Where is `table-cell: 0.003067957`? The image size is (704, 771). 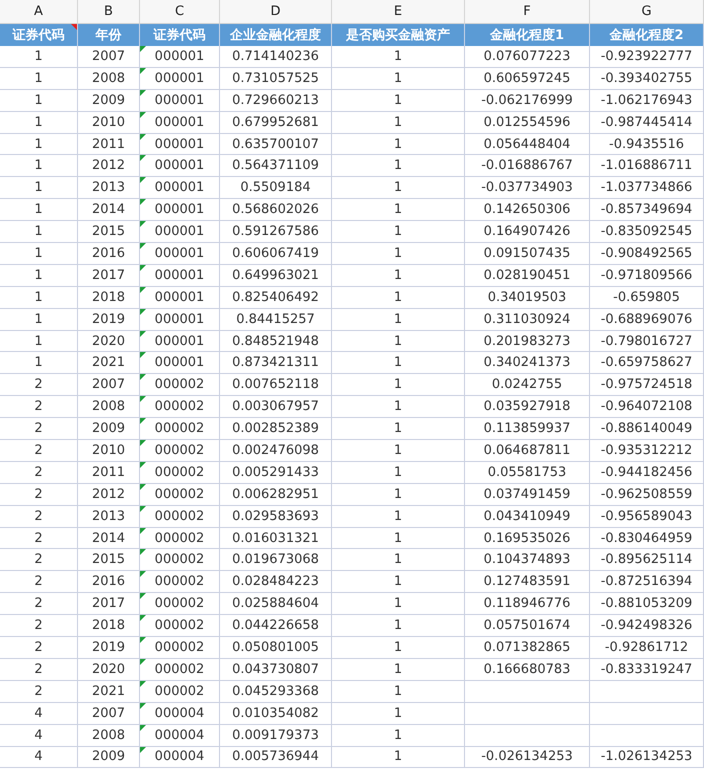 table-cell: 0.003067957 is located at coordinates (276, 407).